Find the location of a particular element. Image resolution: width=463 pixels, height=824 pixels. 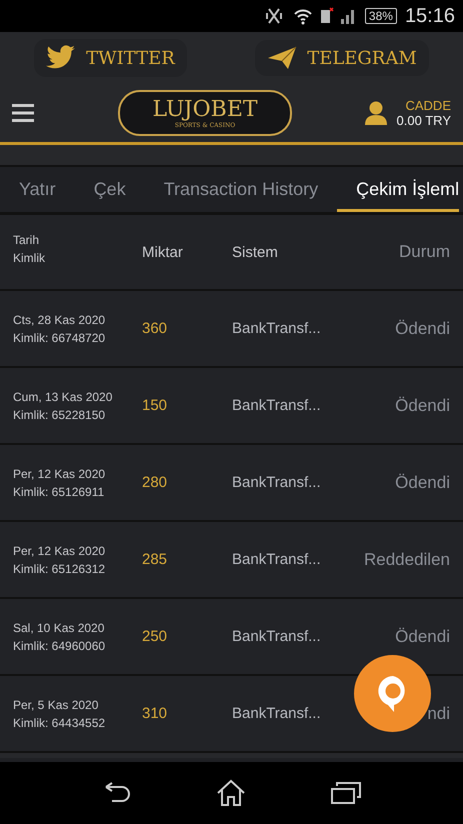

amount: 360 is located at coordinates (155, 328).